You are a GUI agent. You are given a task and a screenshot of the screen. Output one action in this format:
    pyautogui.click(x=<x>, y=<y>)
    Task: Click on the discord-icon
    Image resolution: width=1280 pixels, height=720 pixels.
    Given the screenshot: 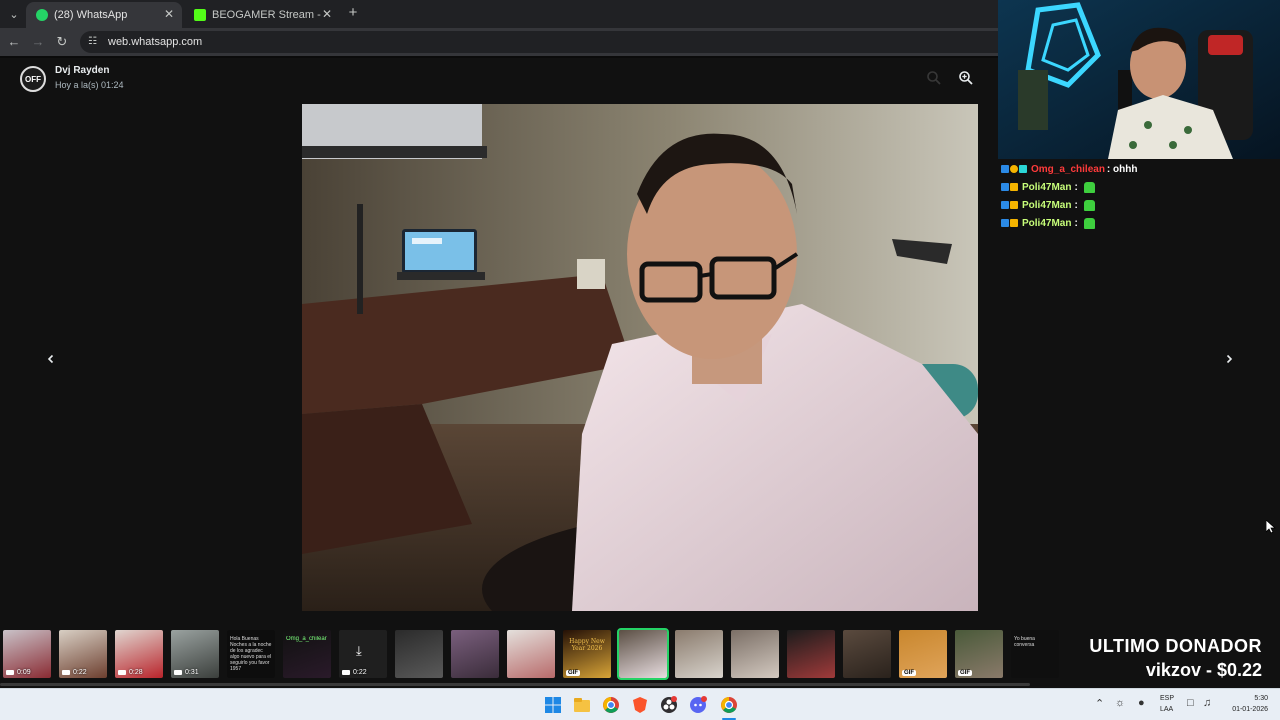 What is the action you would take?
    pyautogui.click(x=698, y=705)
    